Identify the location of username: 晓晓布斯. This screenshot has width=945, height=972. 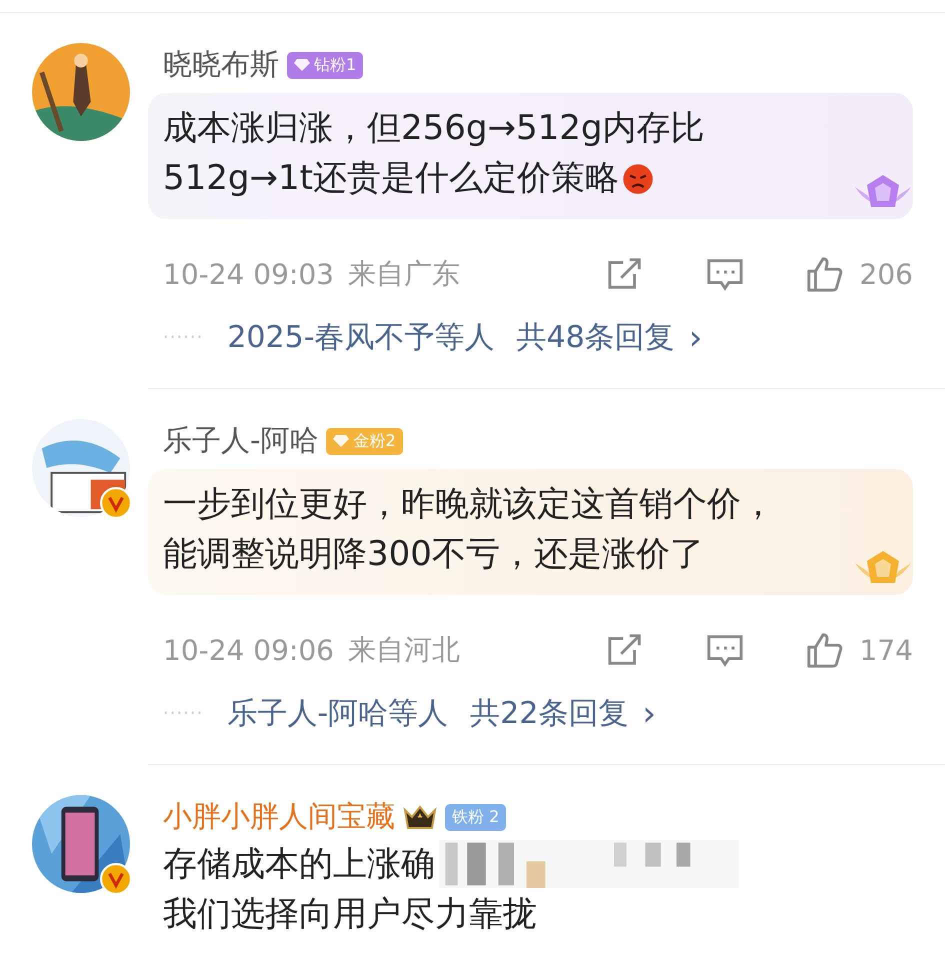
(221, 65).